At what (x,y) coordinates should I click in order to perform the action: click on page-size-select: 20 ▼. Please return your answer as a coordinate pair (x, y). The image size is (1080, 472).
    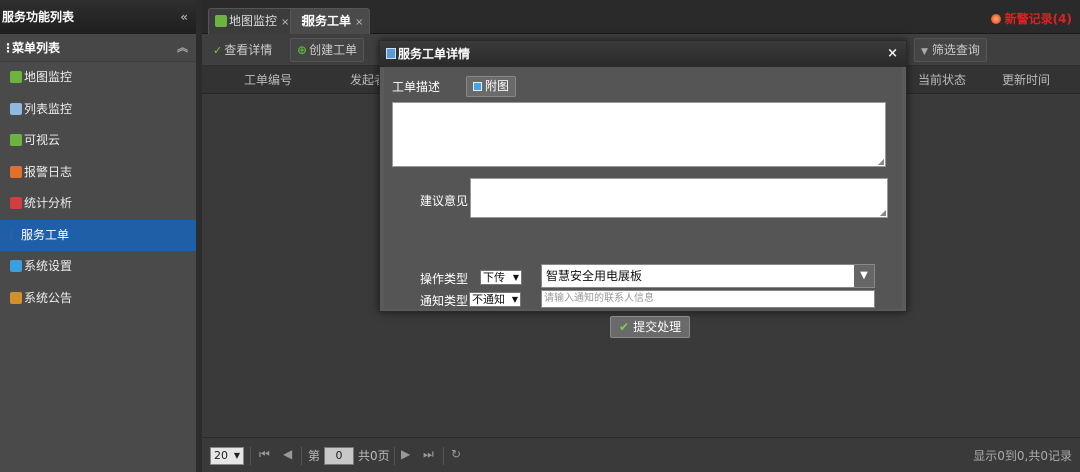
    Looking at the image, I should click on (227, 456).